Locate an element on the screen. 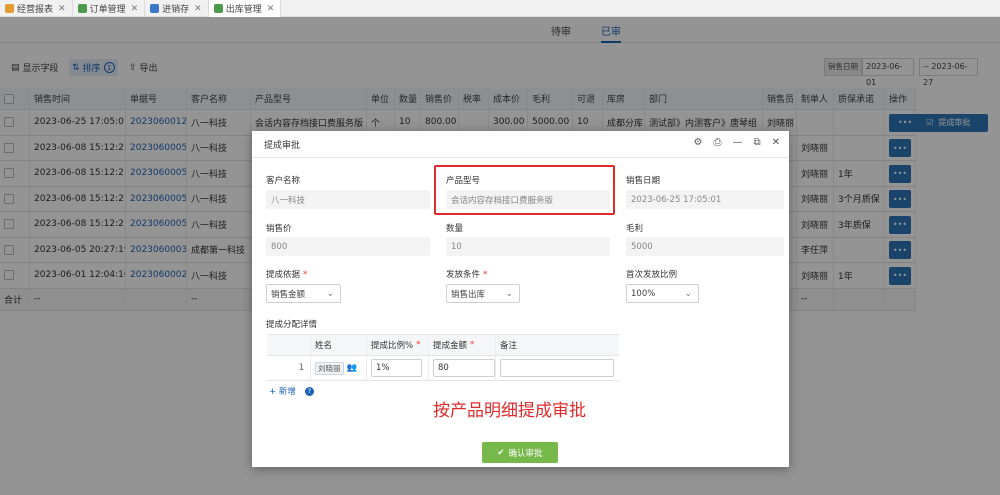 This screenshot has height=495, width=1000. quantity-field: 10 is located at coordinates (528, 246).